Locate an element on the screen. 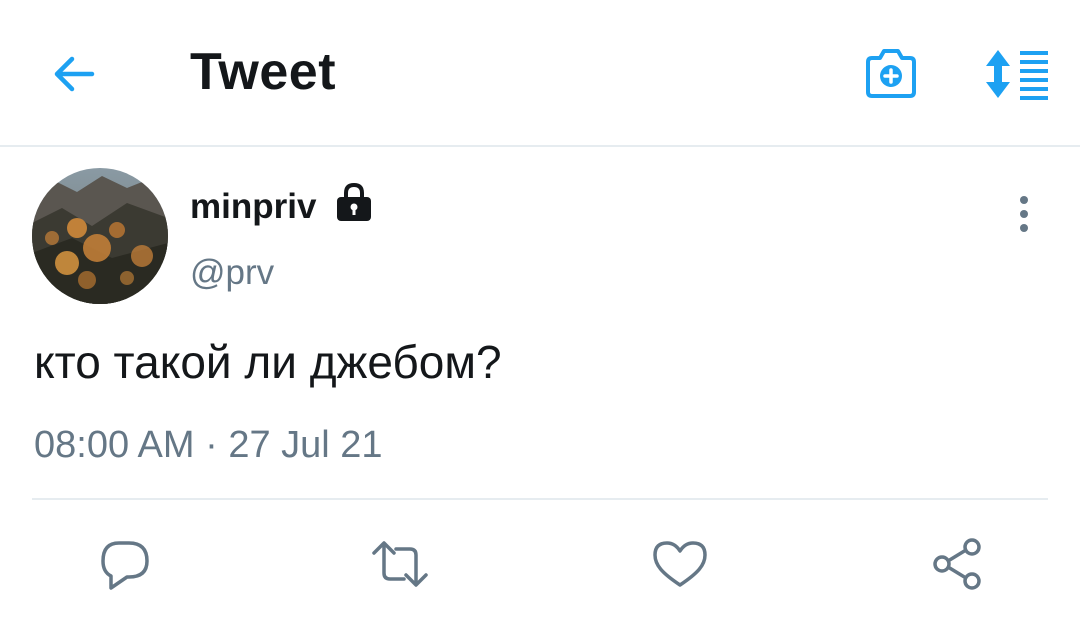  arrow-left-icon is located at coordinates (74, 74).